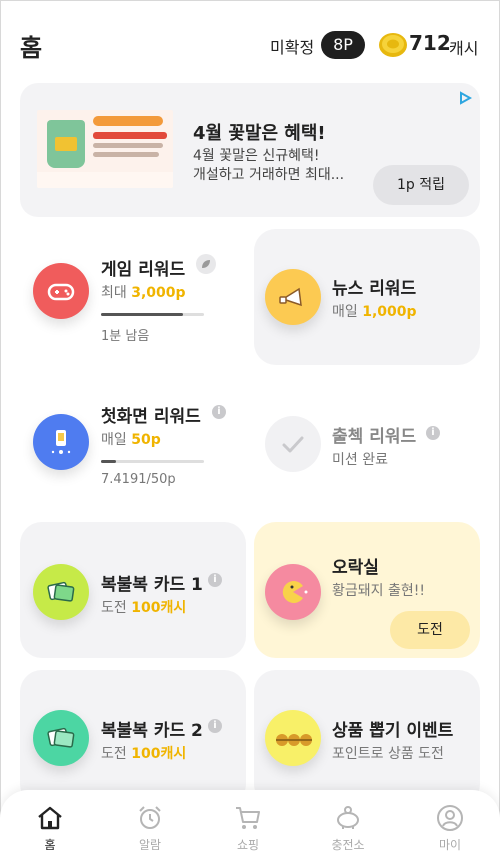 The width and height of the screenshot is (500, 864). Describe the element at coordinates (256, 156) in the screenshot. I see `ad-desc-line1: 4월 꽃말은 신규혜택!` at that location.